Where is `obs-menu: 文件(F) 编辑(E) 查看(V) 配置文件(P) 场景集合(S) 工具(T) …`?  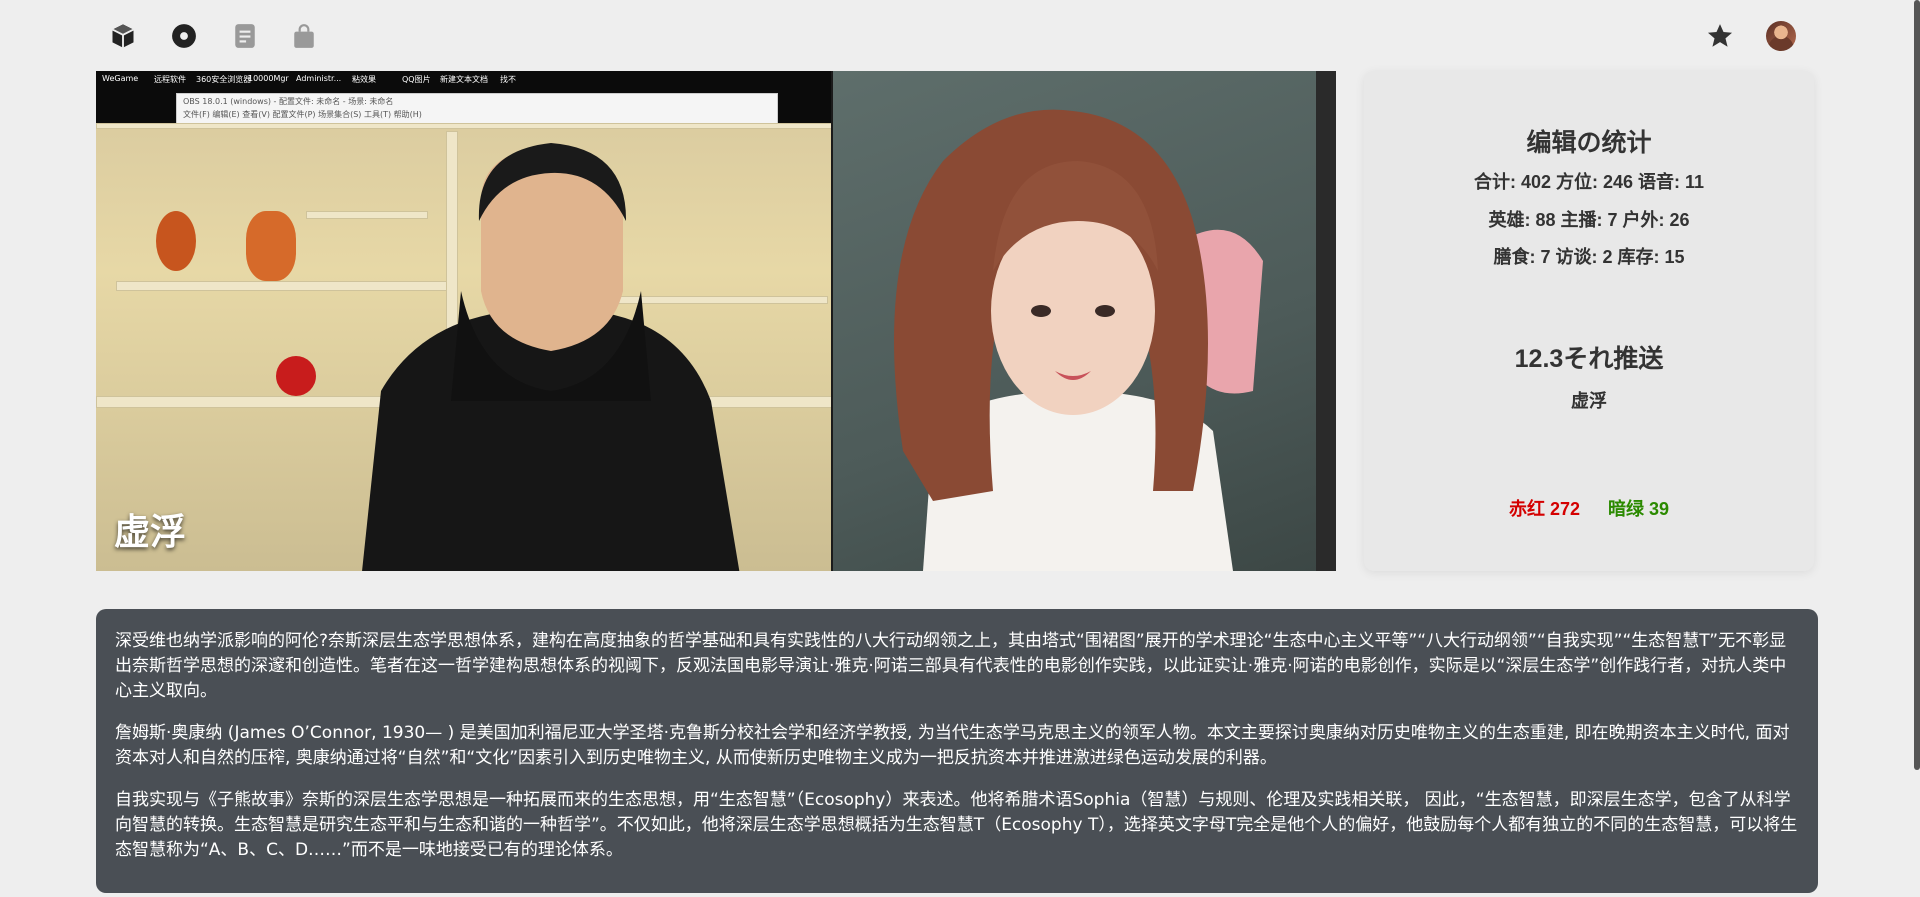
obs-menu: 文件(F) 编辑(E) 查看(V) 配置文件(P) 场景集合(S) 工具(T) … is located at coordinates (302, 114).